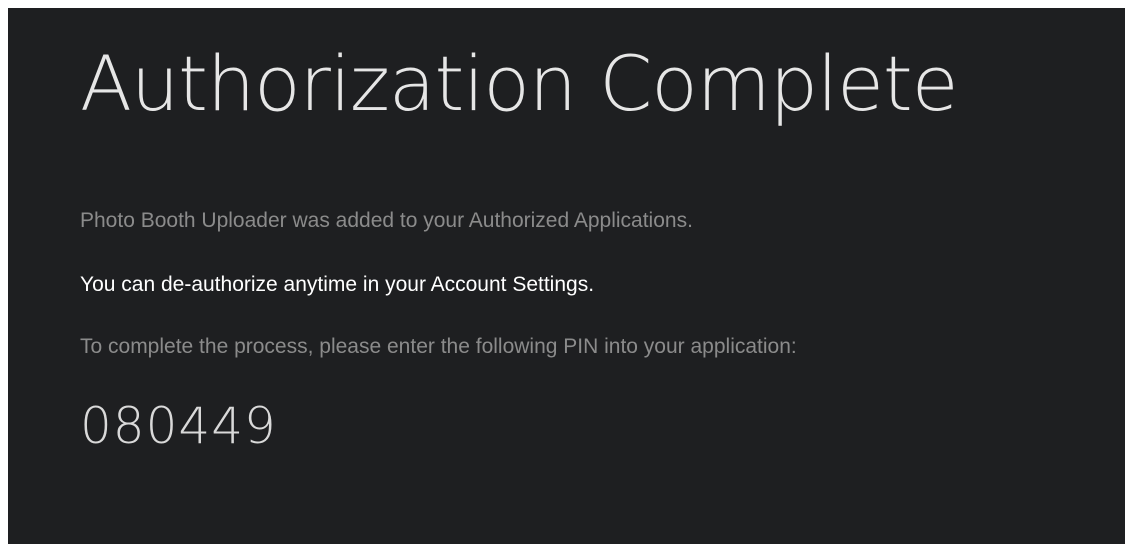  What do you see at coordinates (178, 426) in the screenshot?
I see `pin-code: 080449` at bounding box center [178, 426].